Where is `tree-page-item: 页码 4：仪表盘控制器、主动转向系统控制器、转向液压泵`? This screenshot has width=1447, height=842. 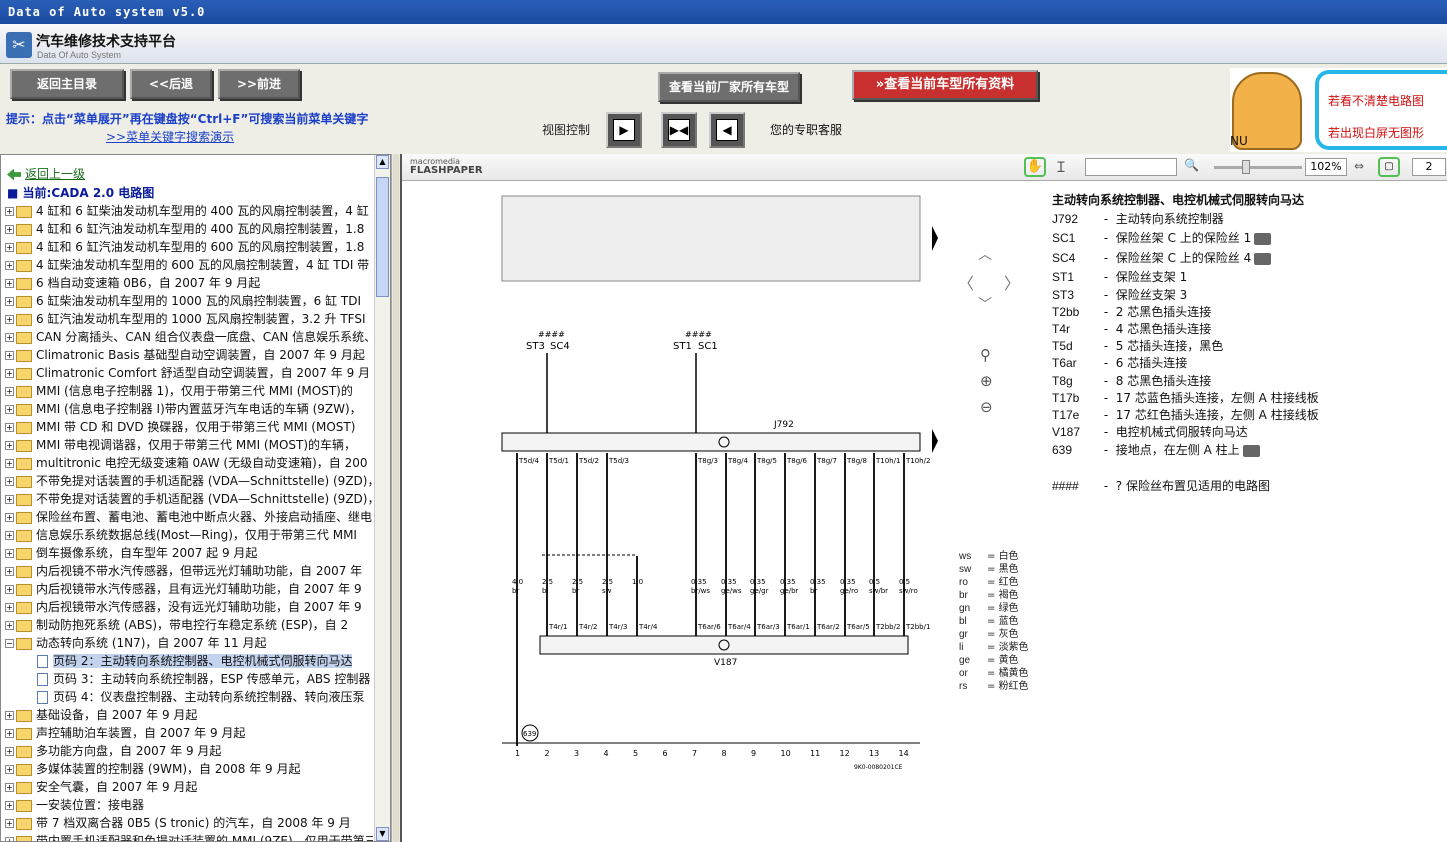
tree-page-item: 页码 4：仪表盘控制器、主动转向系统控制器、转向液压泵 is located at coordinates (187, 697).